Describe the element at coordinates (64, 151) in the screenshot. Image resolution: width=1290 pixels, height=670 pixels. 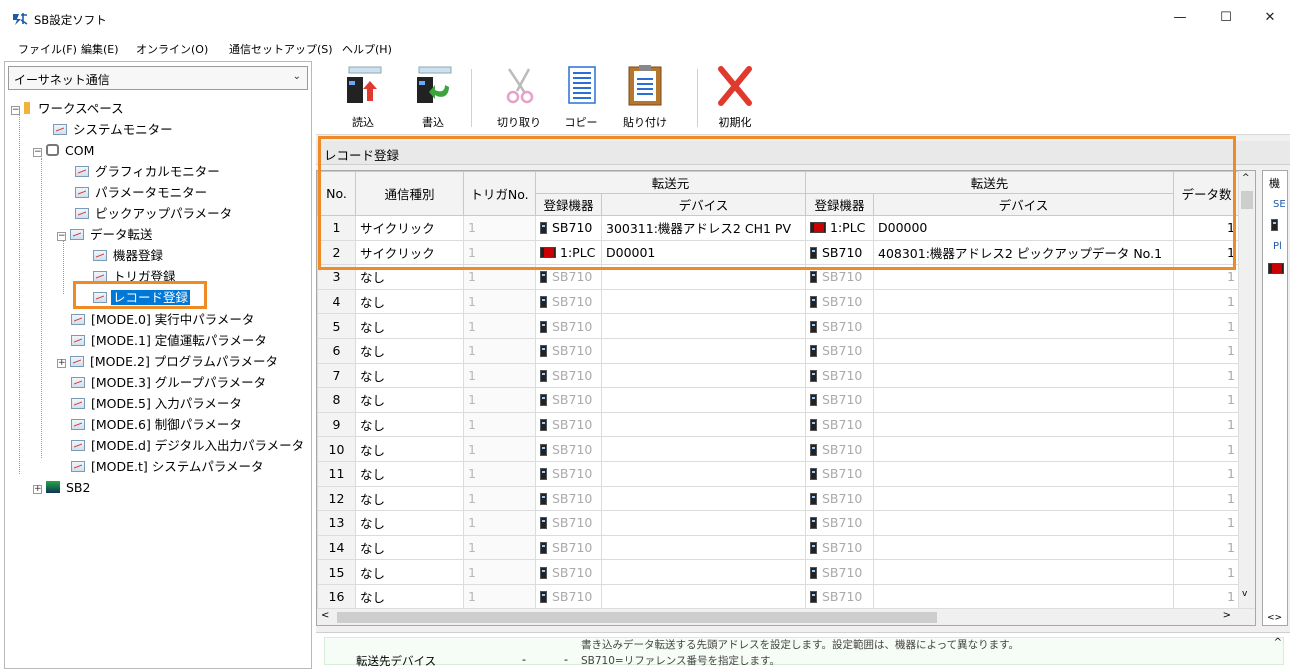
I see `tree-item-com: − COM` at that location.